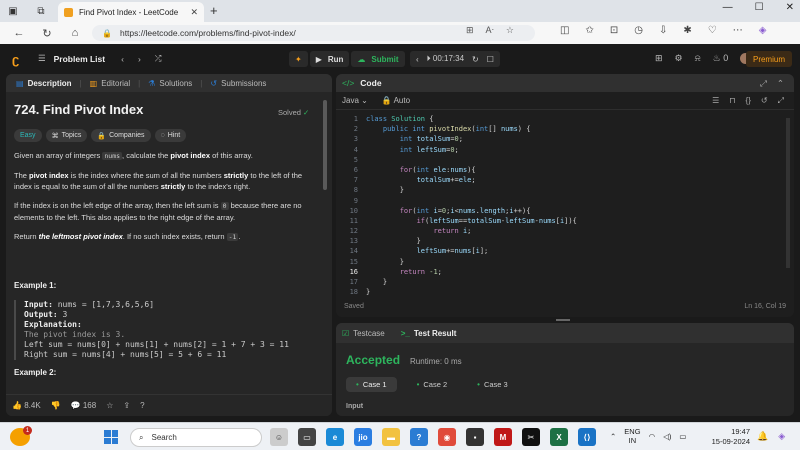 The image size is (800, 450). What do you see at coordinates (391, 437) in the screenshot?
I see `file-explorer-icon: ▬` at bounding box center [391, 437].